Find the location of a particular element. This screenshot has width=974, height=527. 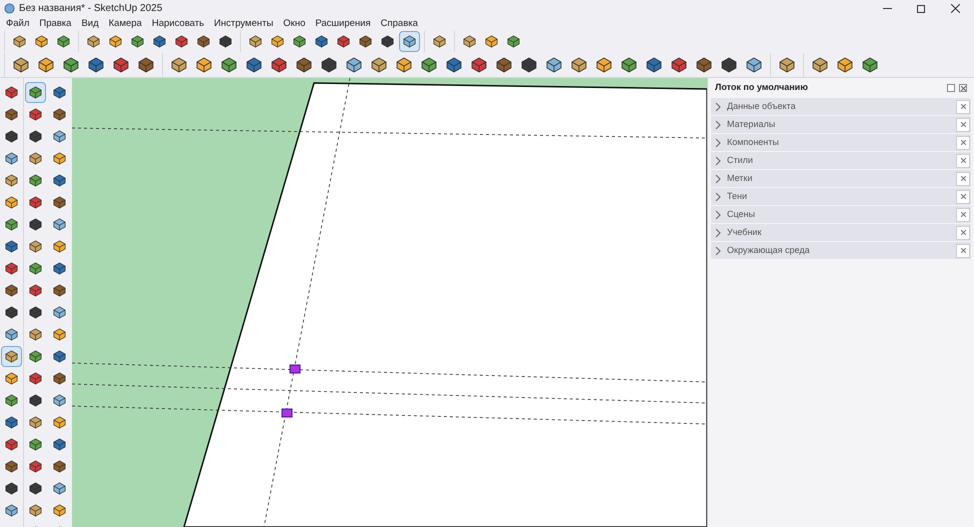

close-button is located at coordinates (963, 88).